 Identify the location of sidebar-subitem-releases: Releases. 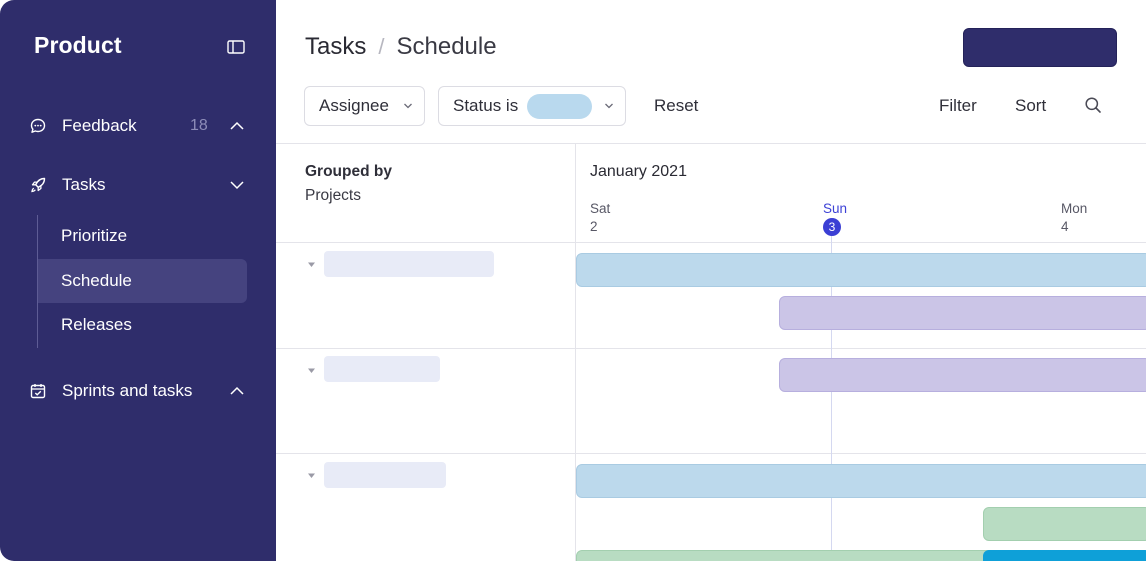
(142, 325).